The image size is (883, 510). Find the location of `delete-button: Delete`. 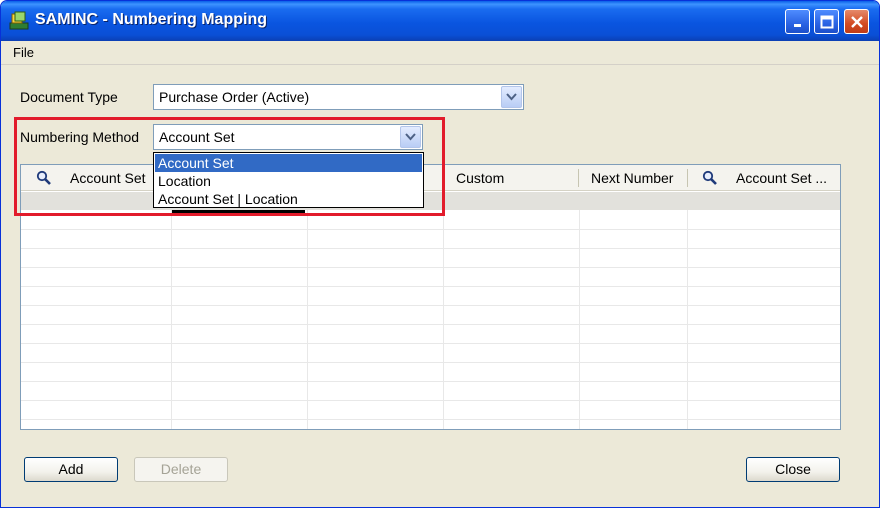

delete-button: Delete is located at coordinates (181, 469).